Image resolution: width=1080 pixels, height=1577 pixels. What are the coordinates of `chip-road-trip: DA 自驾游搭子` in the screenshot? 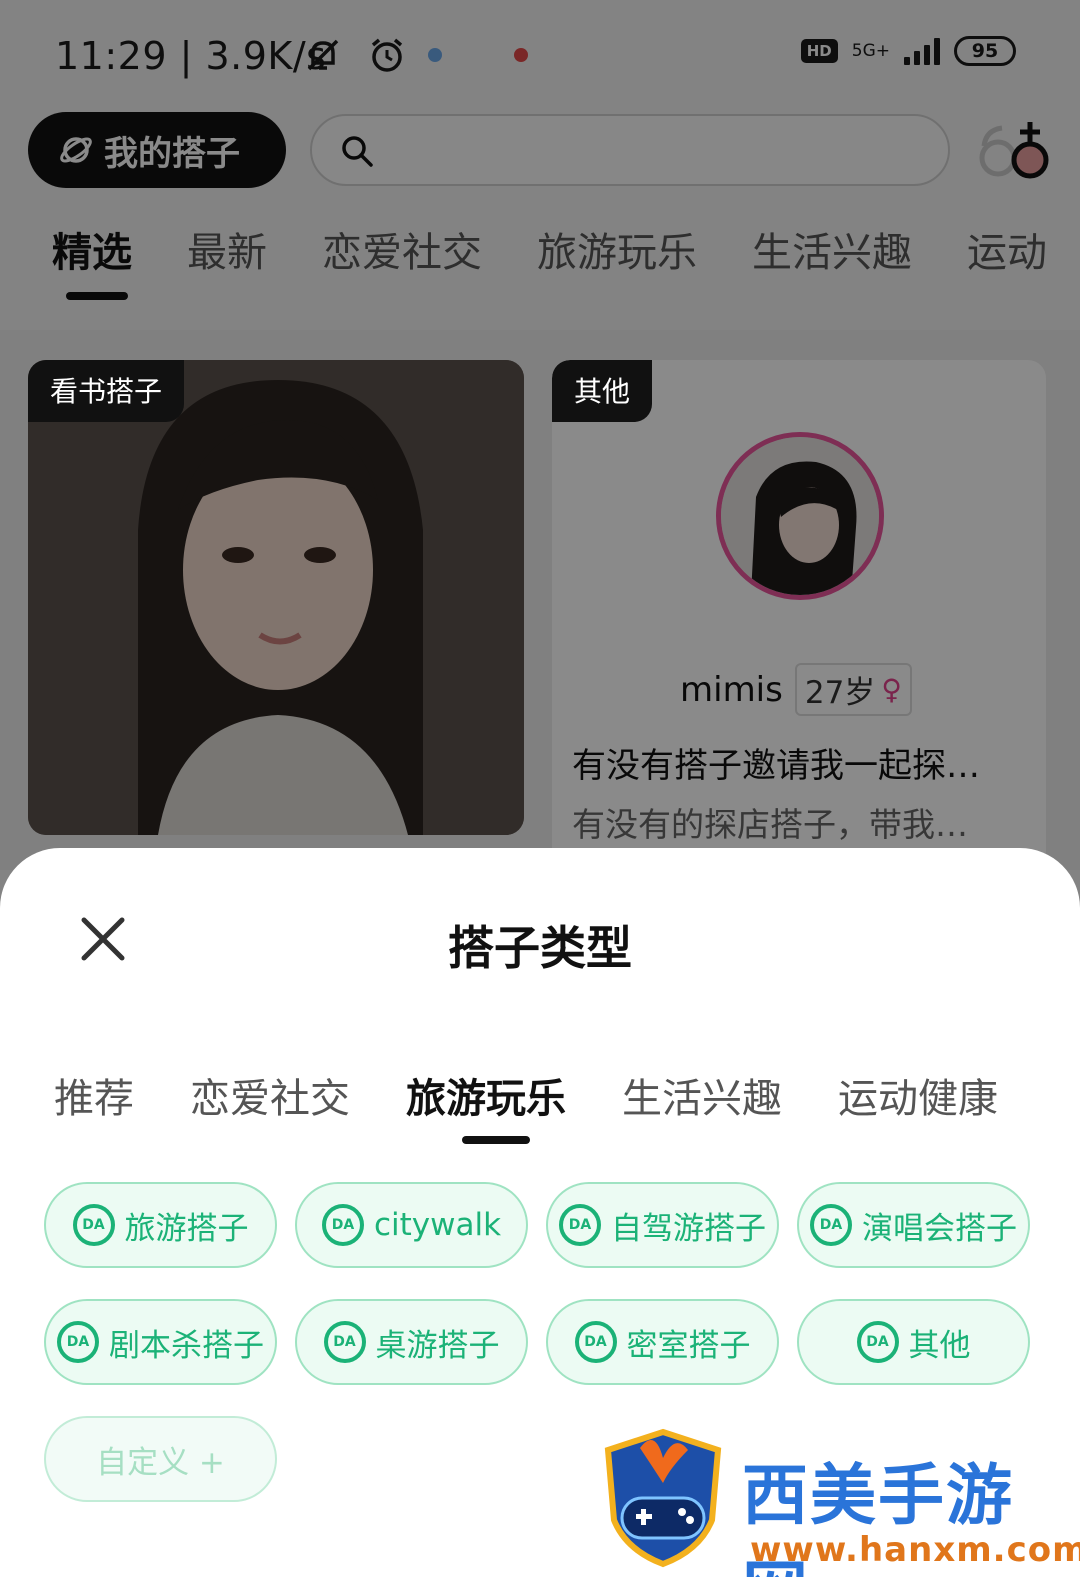 It's located at (662, 1225).